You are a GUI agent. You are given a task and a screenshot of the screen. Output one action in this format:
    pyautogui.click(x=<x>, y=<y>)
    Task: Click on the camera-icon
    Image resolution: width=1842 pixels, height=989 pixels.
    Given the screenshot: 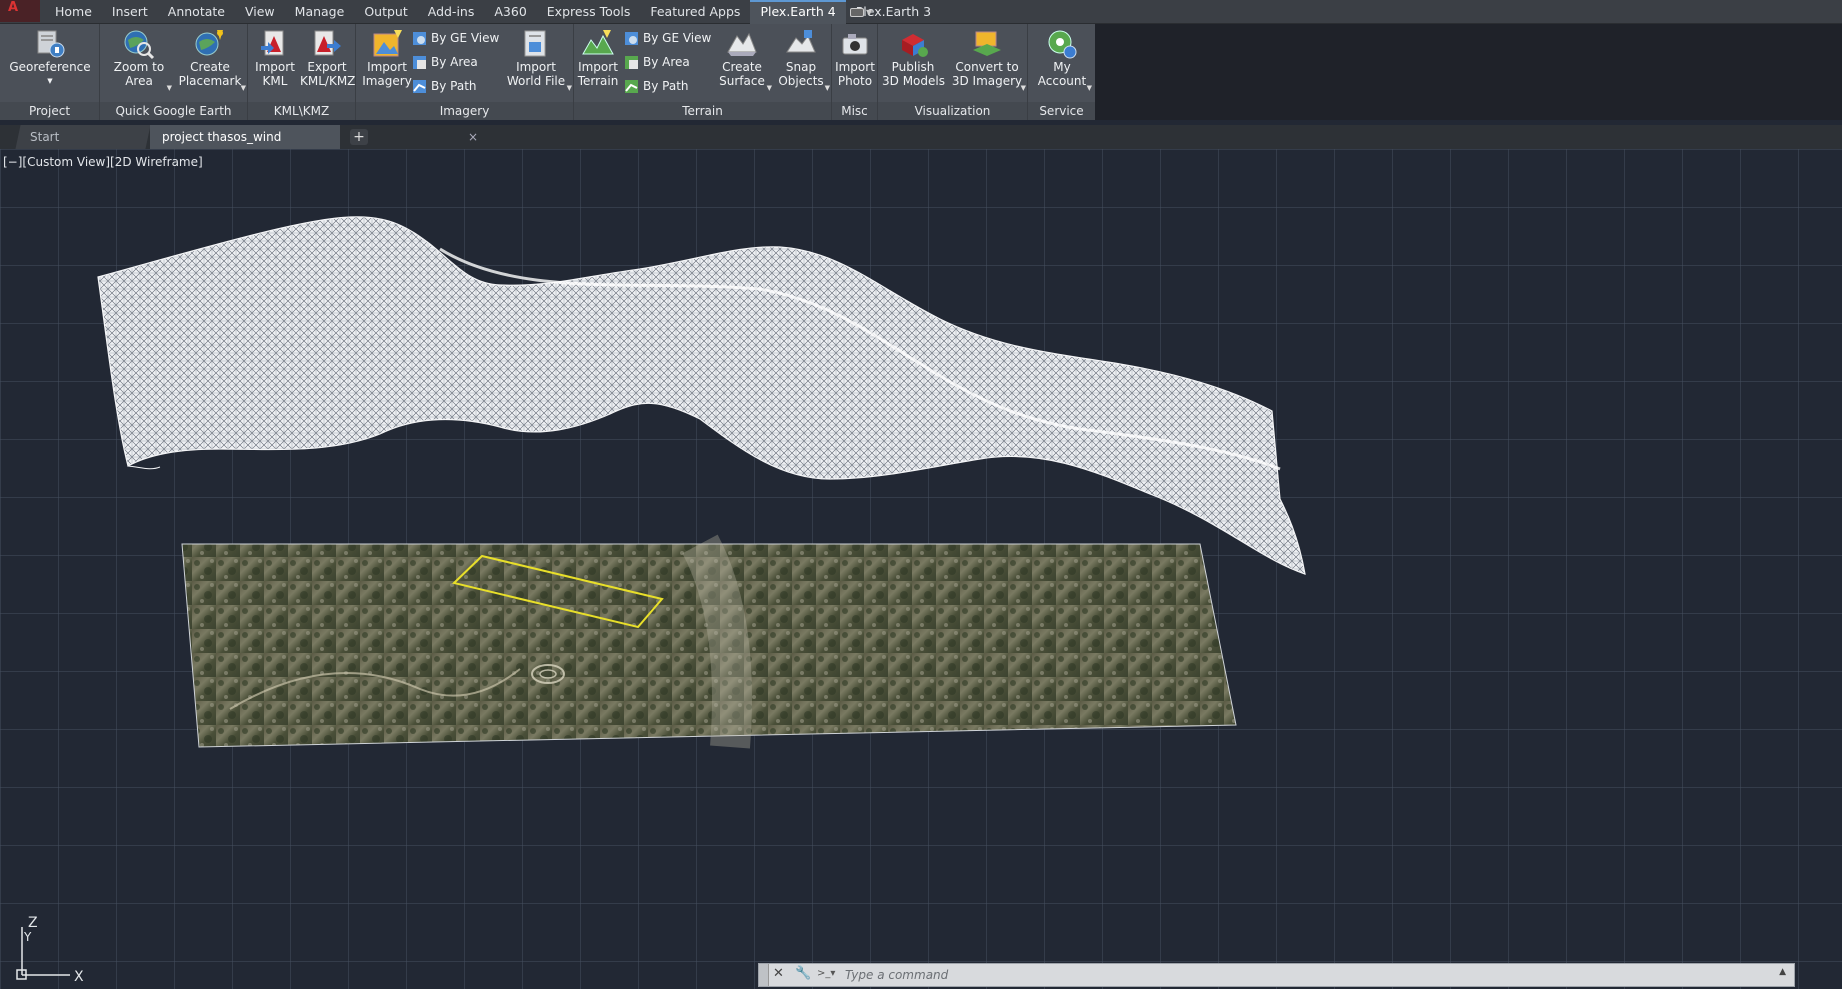 What is the action you would take?
    pyautogui.click(x=855, y=44)
    